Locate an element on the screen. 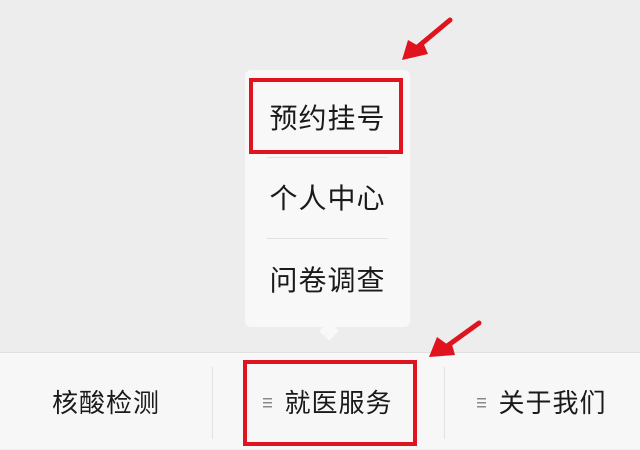  submenu-item-label: 个人中心 is located at coordinates (327, 198).